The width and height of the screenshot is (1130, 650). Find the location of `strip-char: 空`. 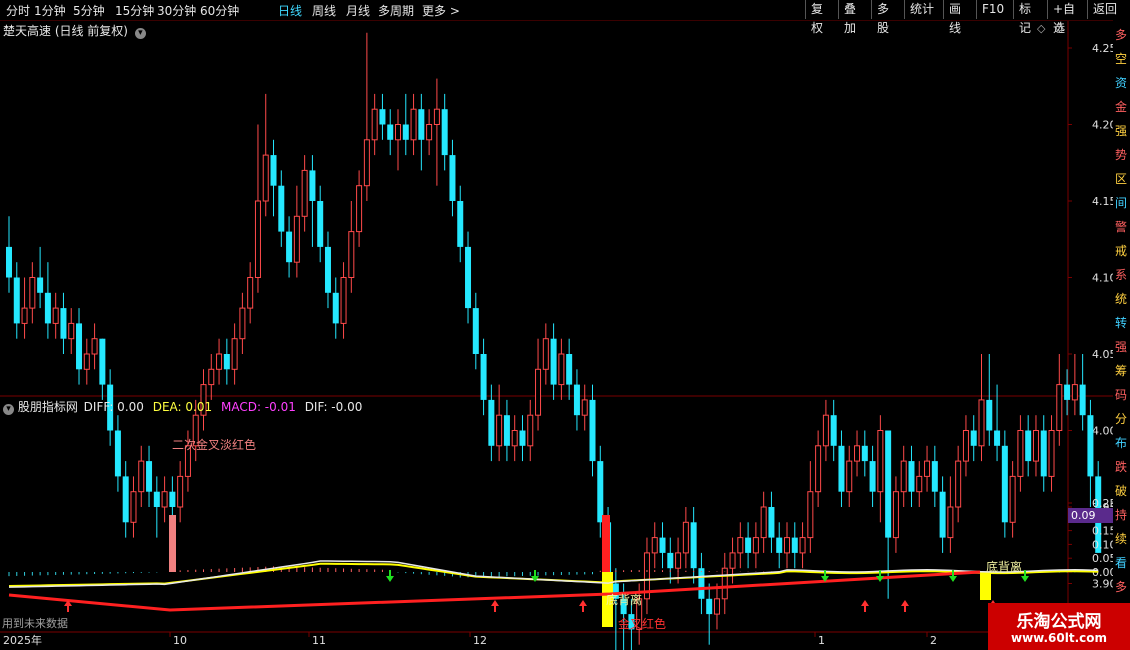

strip-char: 空 is located at coordinates (1121, 59).